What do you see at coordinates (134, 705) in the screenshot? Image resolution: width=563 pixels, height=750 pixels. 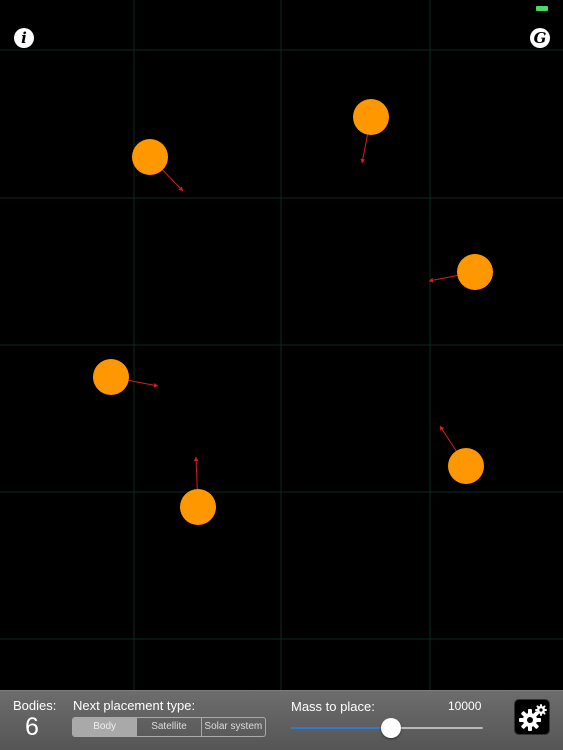 I see `placement-type-label: Next placement type:` at bounding box center [134, 705].